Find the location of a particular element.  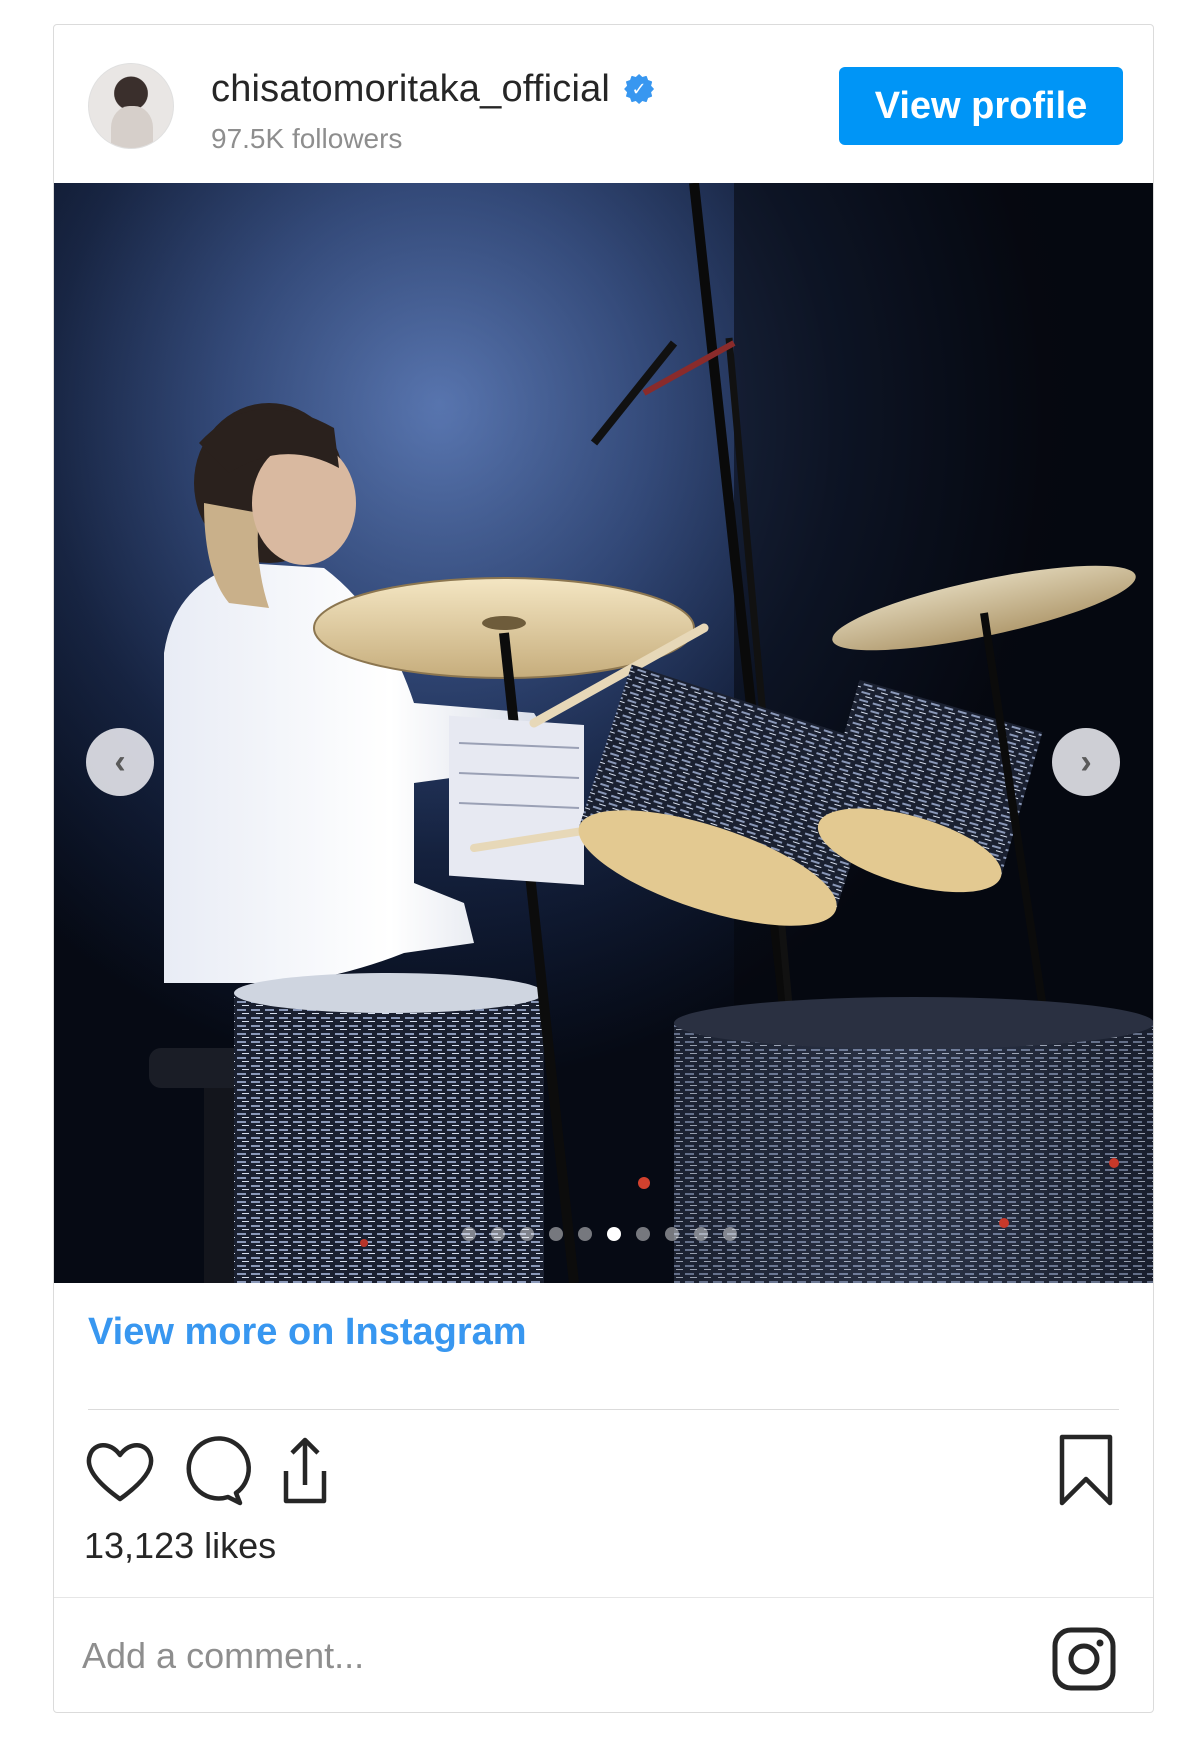

divider is located at coordinates (603, 1409).